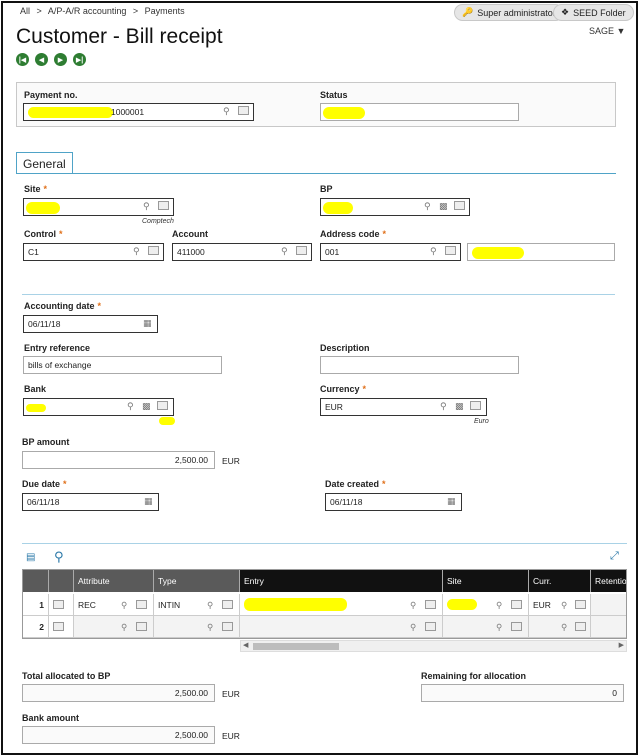  I want to click on bp-field: ⚲ ▩, so click(395, 207).